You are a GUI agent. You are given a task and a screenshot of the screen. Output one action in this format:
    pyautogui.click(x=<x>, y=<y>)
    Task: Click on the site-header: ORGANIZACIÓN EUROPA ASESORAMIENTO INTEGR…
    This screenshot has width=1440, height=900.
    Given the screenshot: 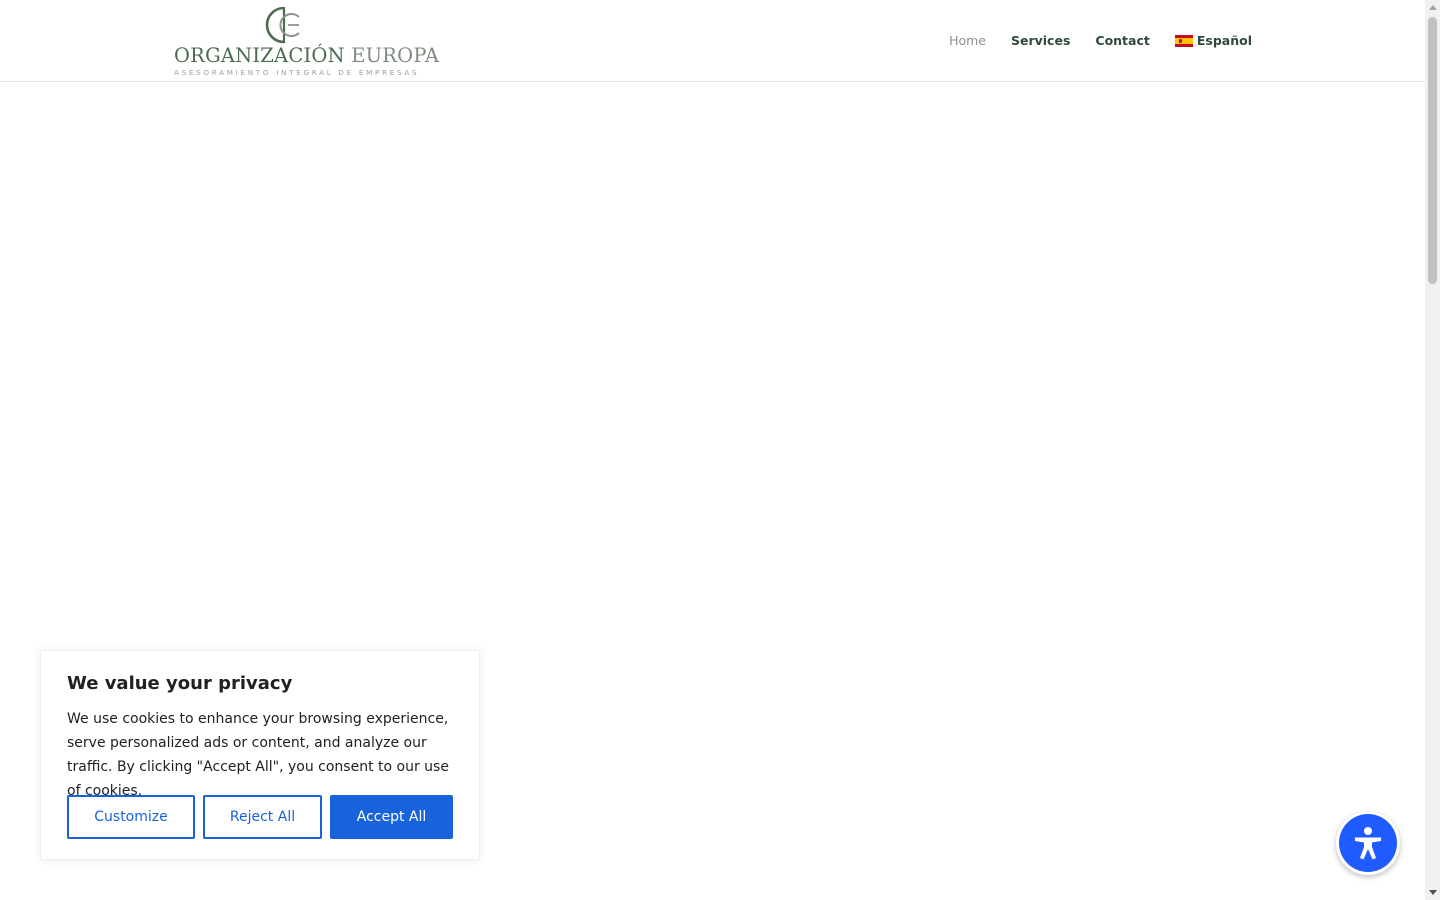 What is the action you would take?
    pyautogui.click(x=712, y=41)
    